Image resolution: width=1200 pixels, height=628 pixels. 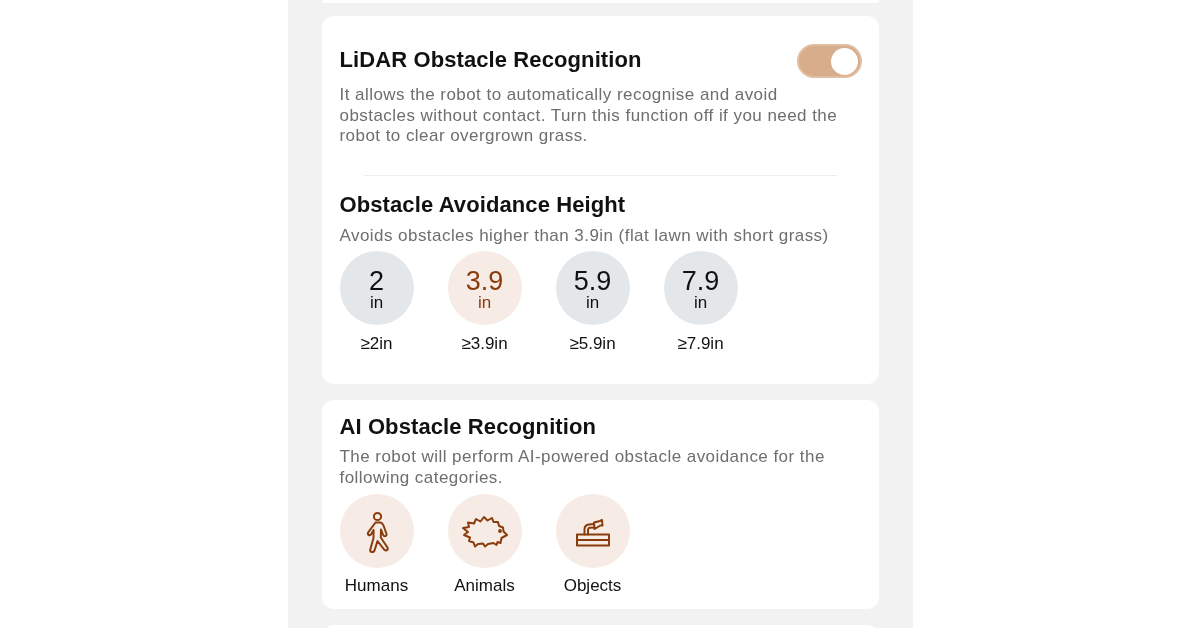 I want to click on height-option-button: 3.9 in, so click(x=484, y=288).